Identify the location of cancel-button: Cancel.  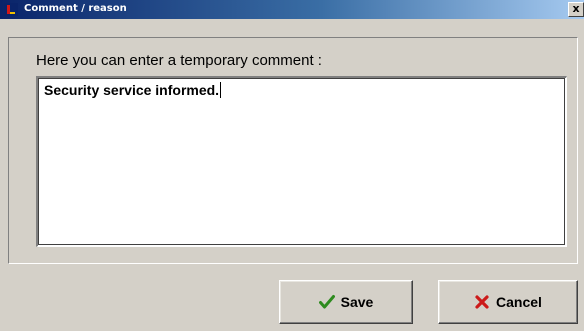
(508, 302).